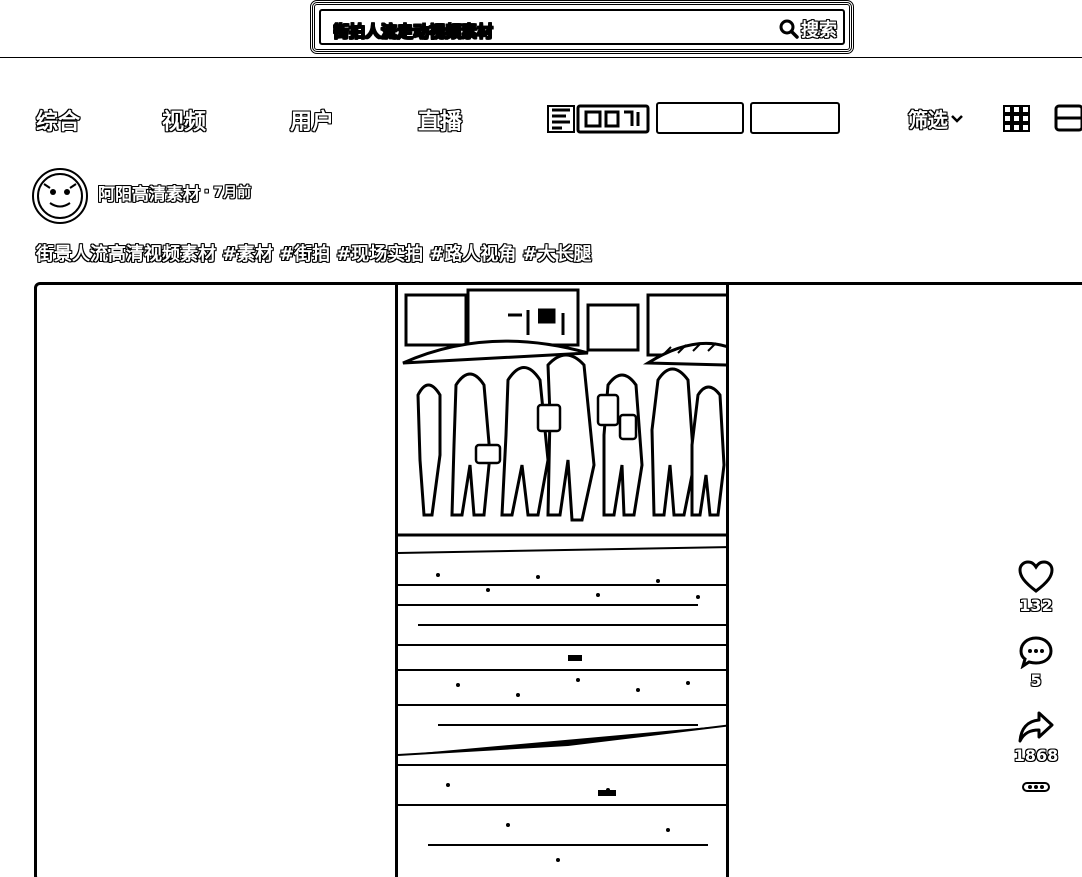 The height and width of the screenshot is (877, 1082). I want to click on search-input, so click(548, 30).